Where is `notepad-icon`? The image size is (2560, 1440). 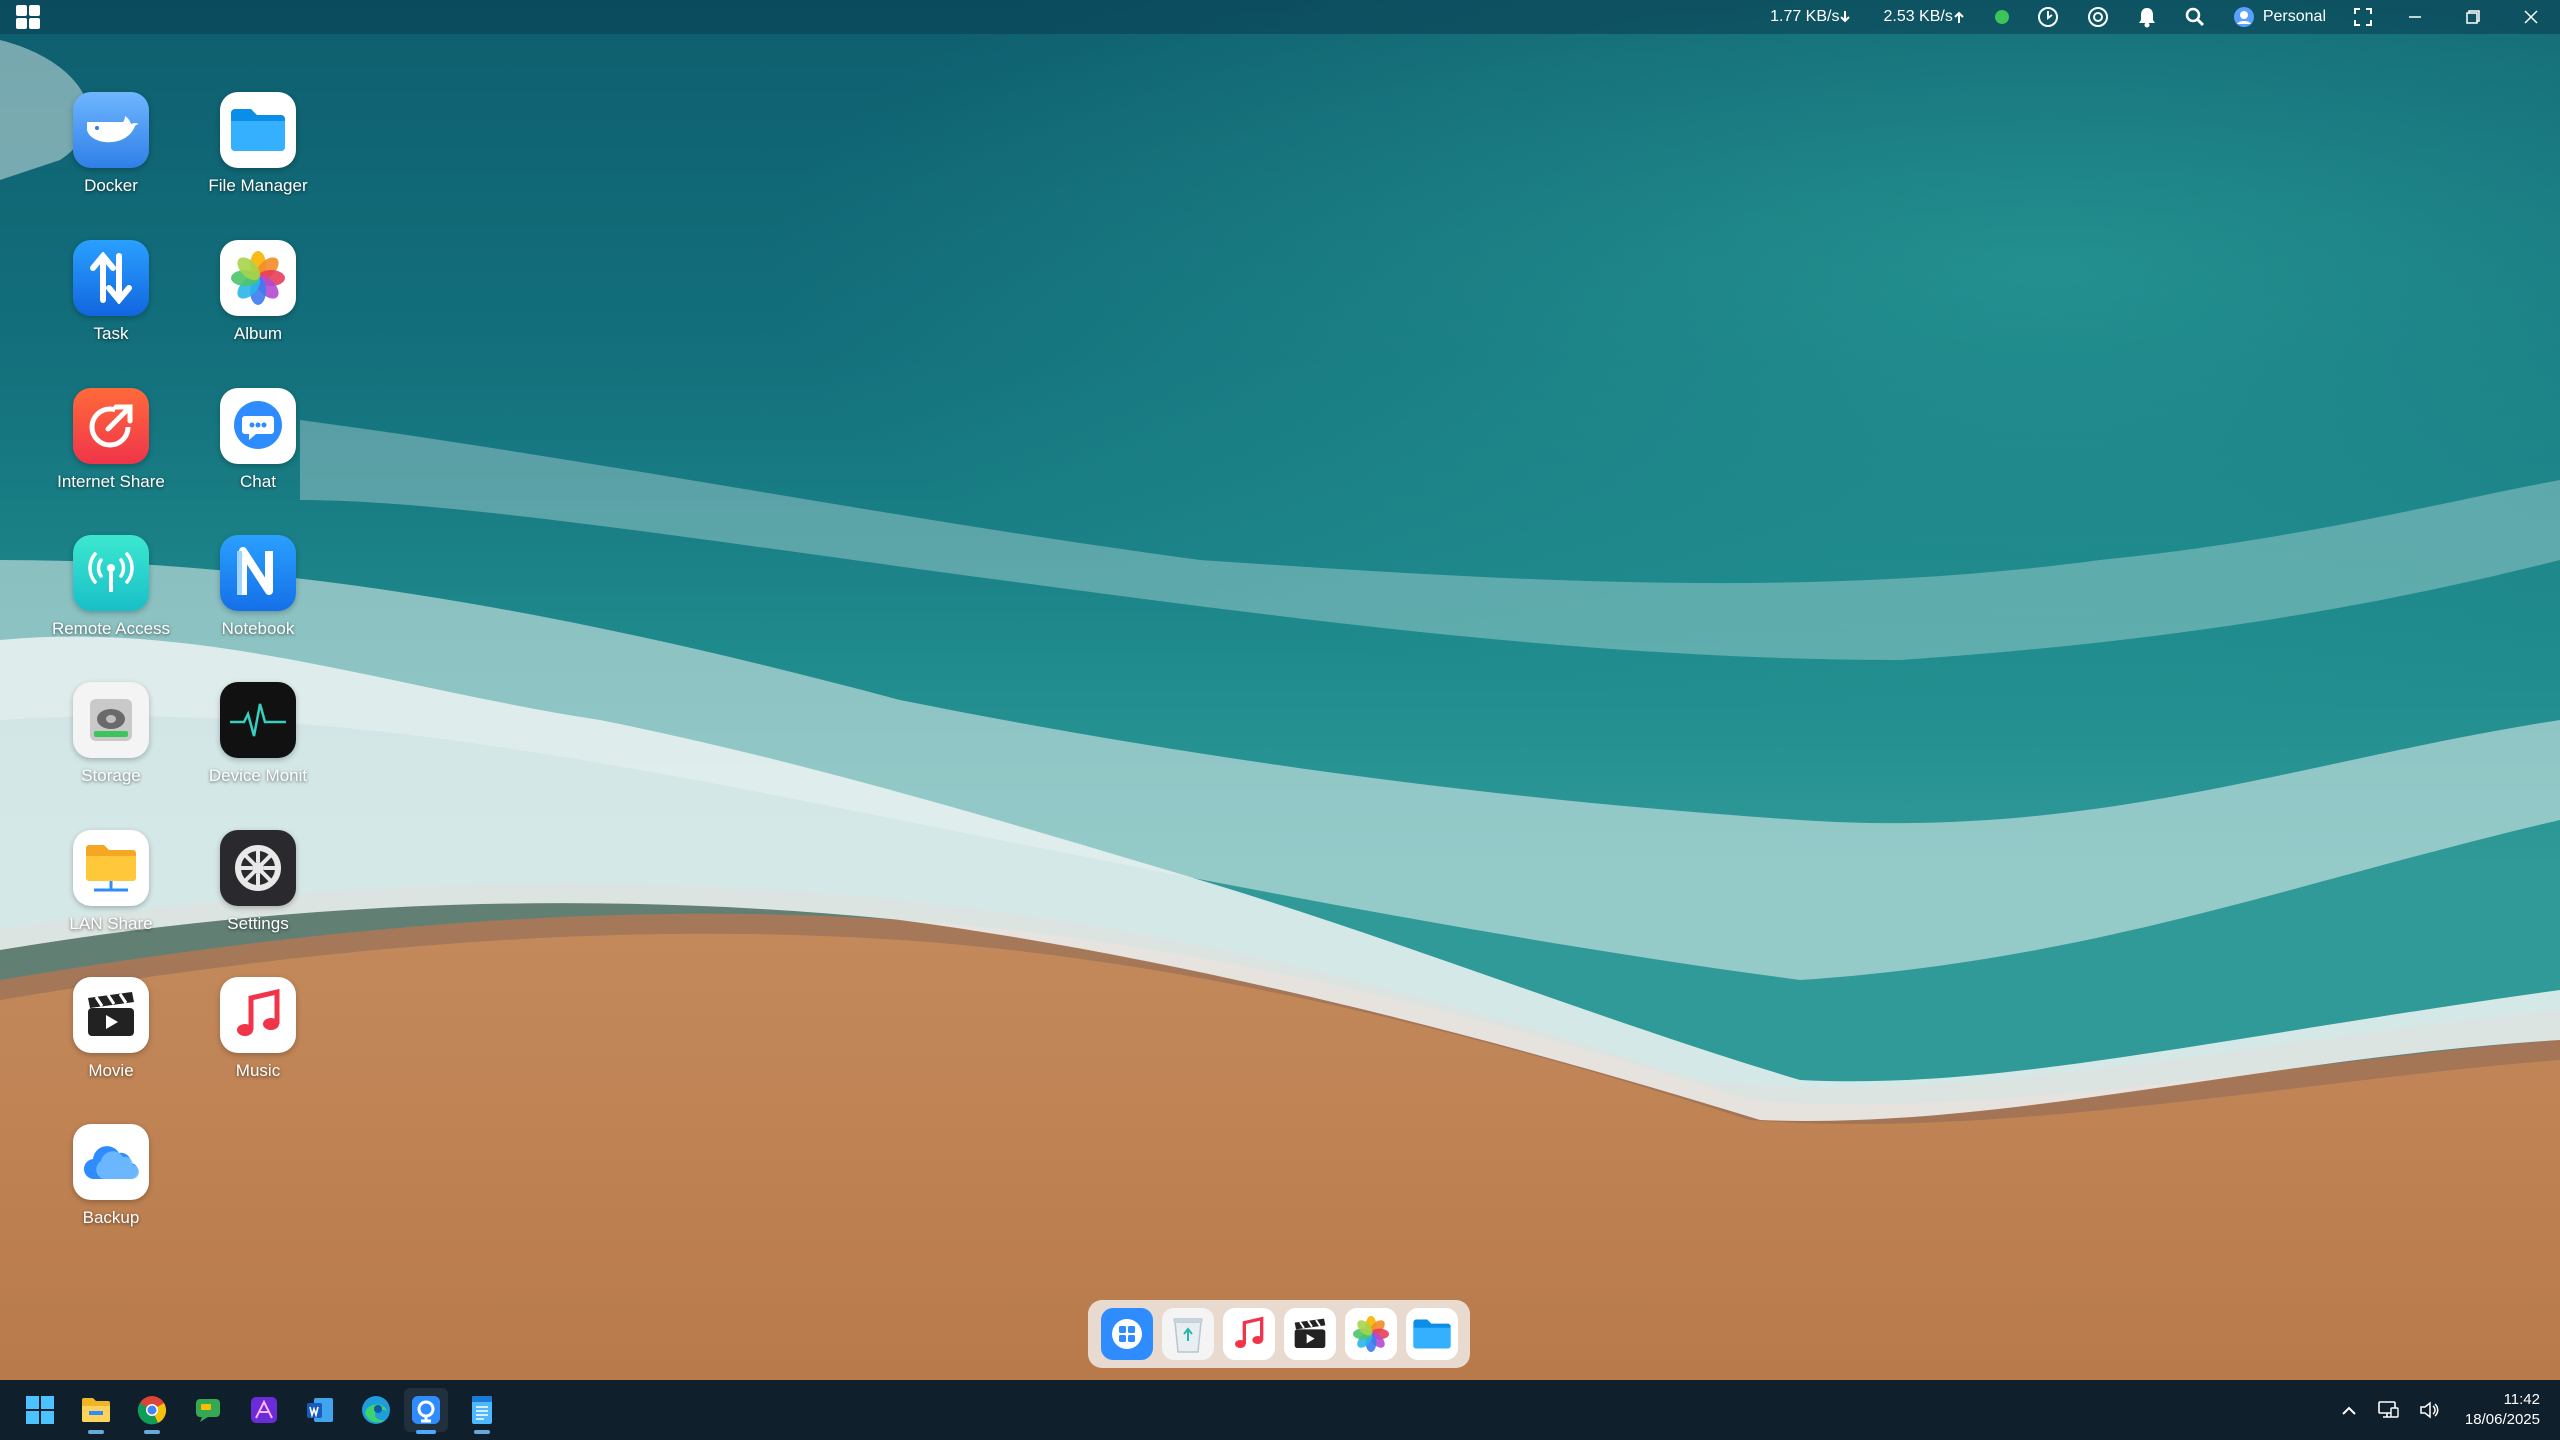
notepad-icon is located at coordinates (482, 1410).